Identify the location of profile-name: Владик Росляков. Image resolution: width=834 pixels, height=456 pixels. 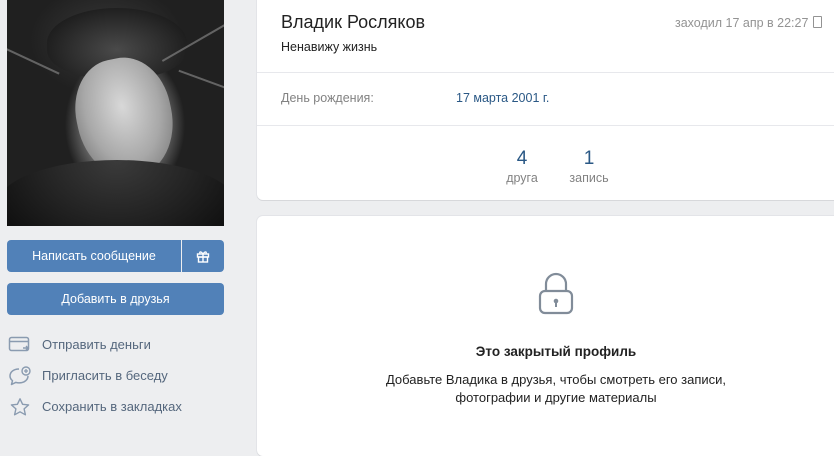
(353, 22).